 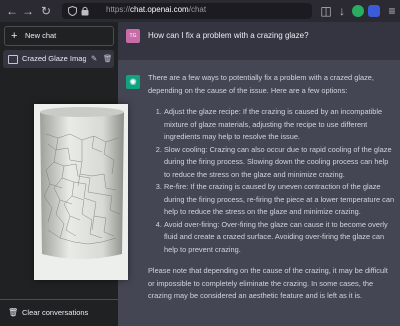 What do you see at coordinates (133, 82) in the screenshot?
I see `openai-logo-icon: ✺` at bounding box center [133, 82].